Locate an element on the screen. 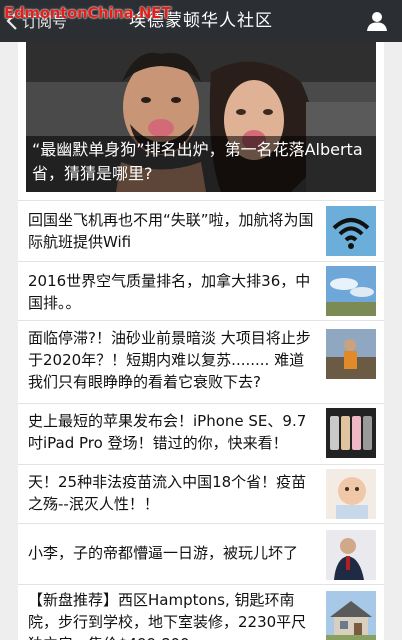 The width and height of the screenshot is (402, 640). user-icon is located at coordinates (377, 21).